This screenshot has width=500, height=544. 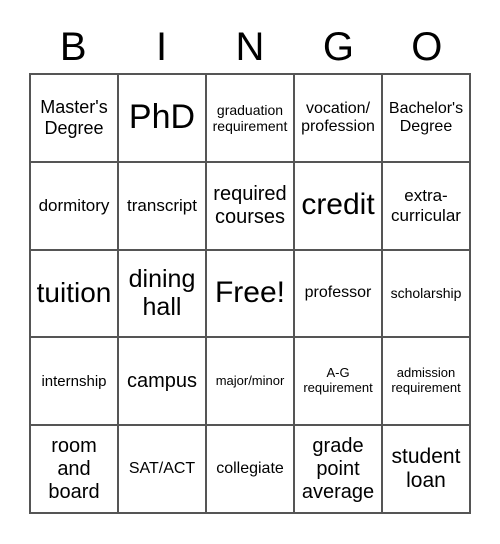 I want to click on header-letter-g: G, so click(x=338, y=47).